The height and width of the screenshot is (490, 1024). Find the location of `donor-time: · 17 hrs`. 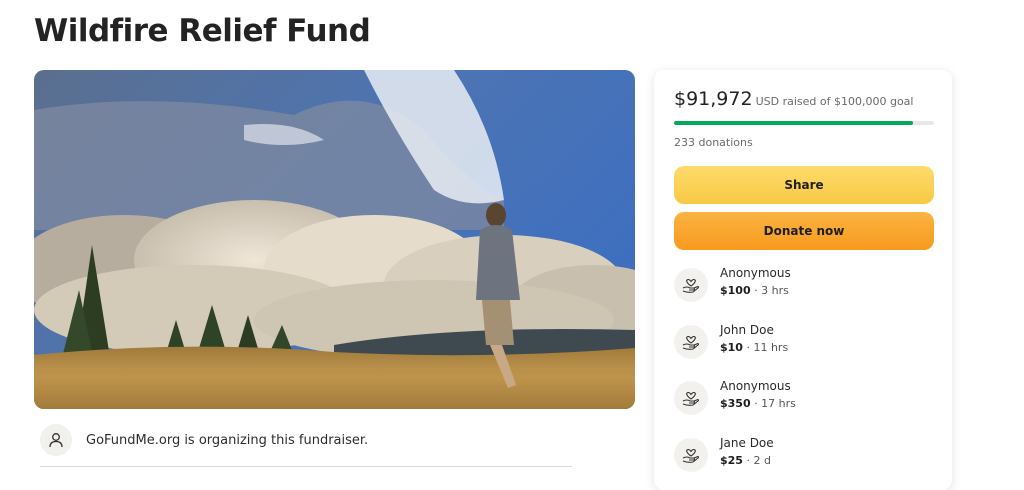

donor-time: · 17 hrs is located at coordinates (773, 403).